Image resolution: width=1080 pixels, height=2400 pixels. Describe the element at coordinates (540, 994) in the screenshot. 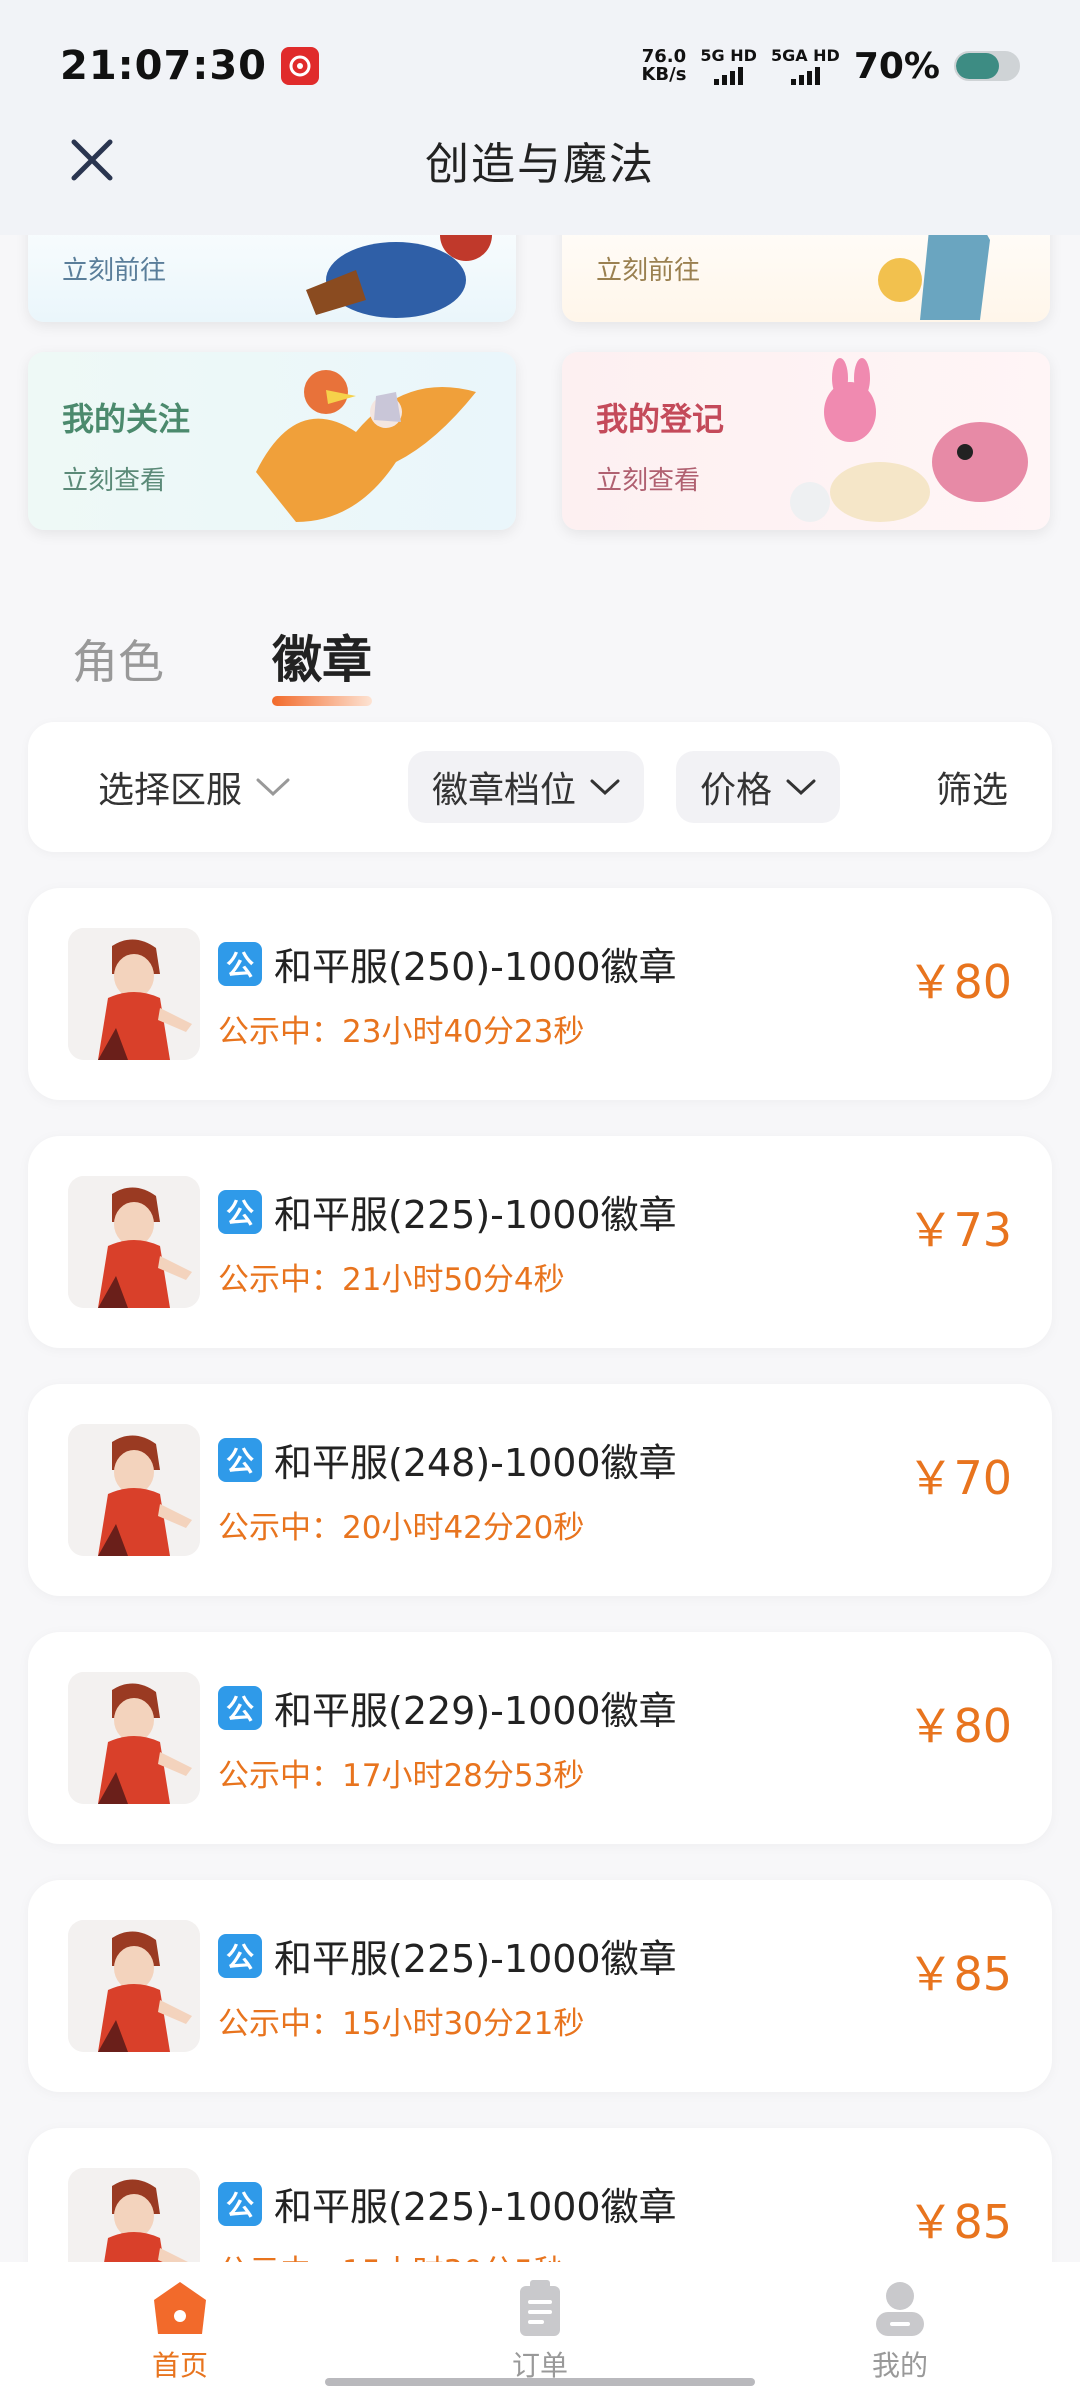

I see `listing-card: 公和平服(250)-1000徽章公示中：23小时40分23秒 ￥80` at that location.